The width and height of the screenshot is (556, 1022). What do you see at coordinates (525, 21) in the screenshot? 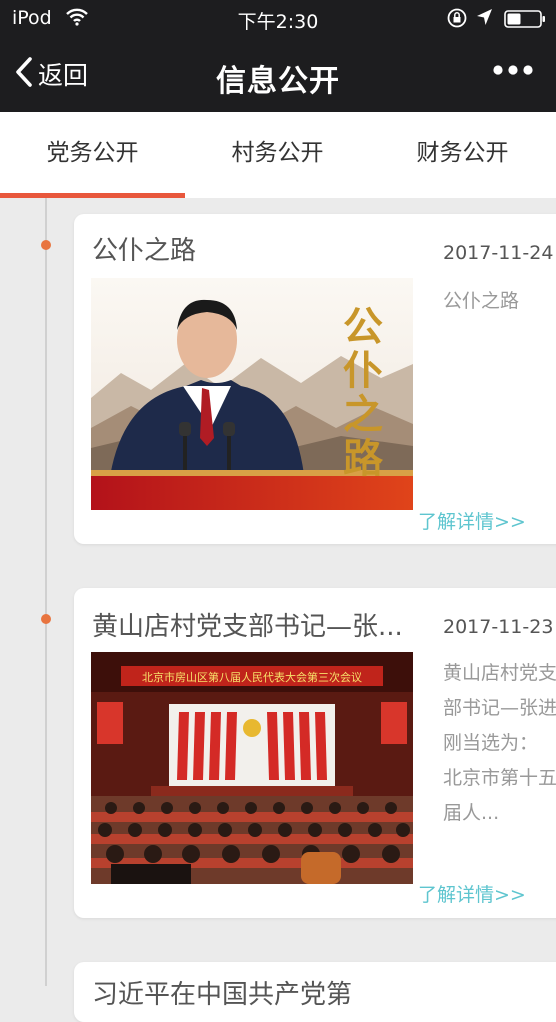
I see `battery-icon` at bounding box center [525, 21].